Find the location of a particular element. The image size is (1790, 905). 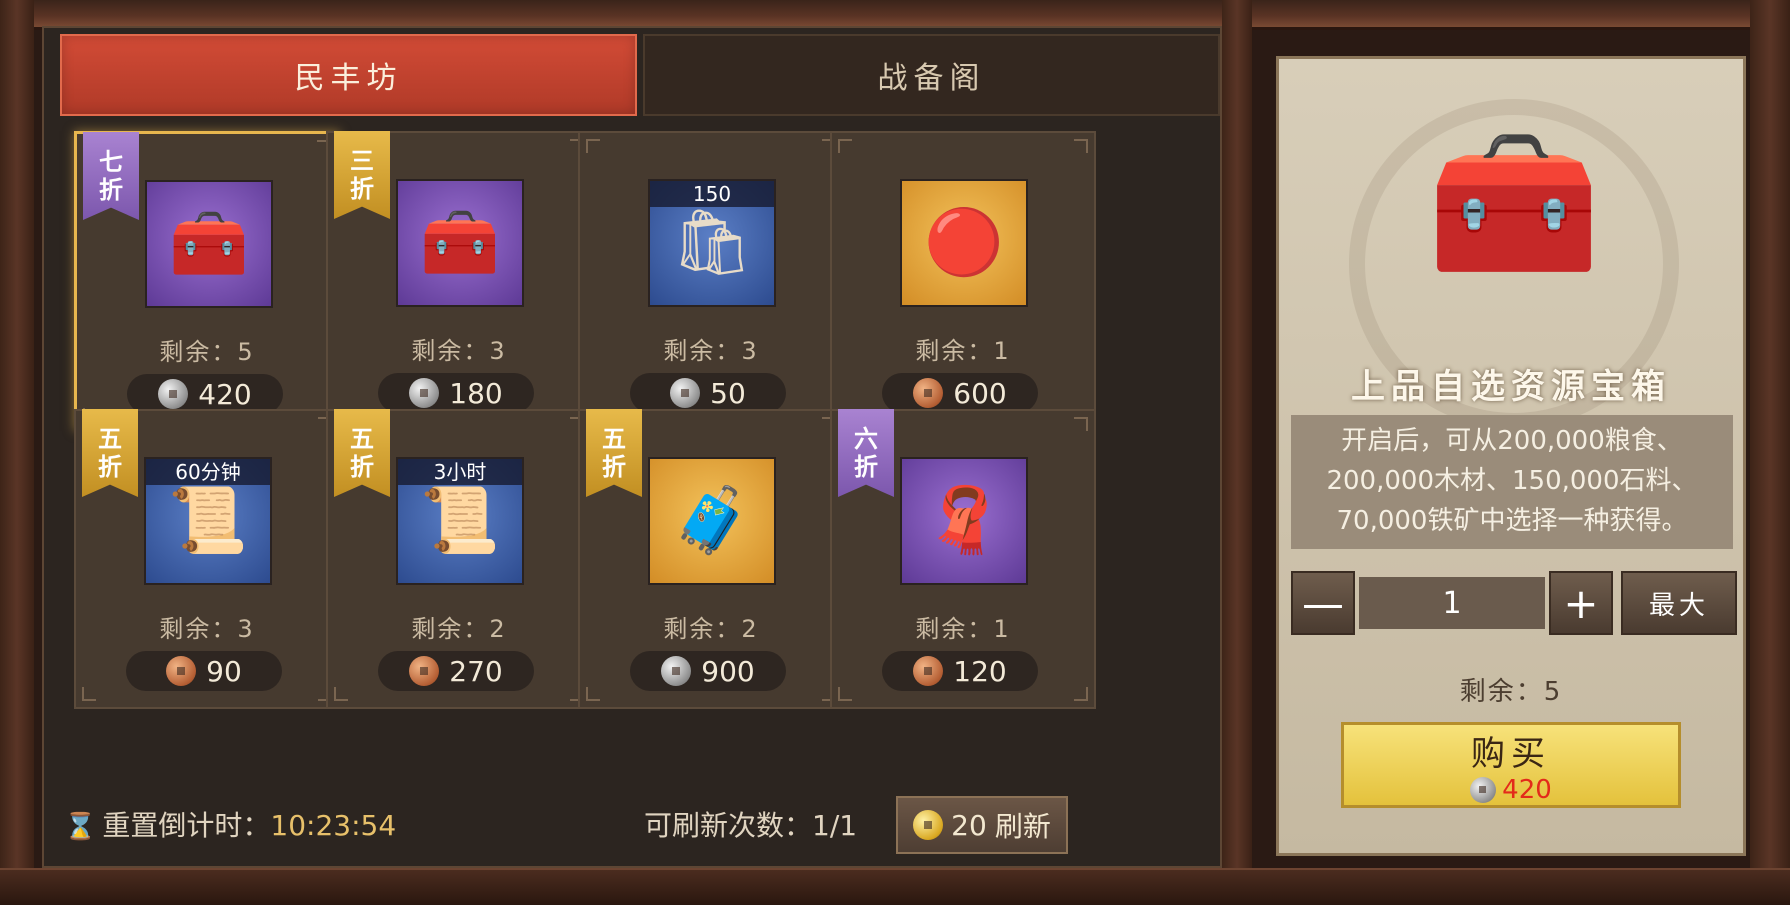

shop-item-card: 五折 🧳 剩余：2 900 is located at coordinates (711, 559).